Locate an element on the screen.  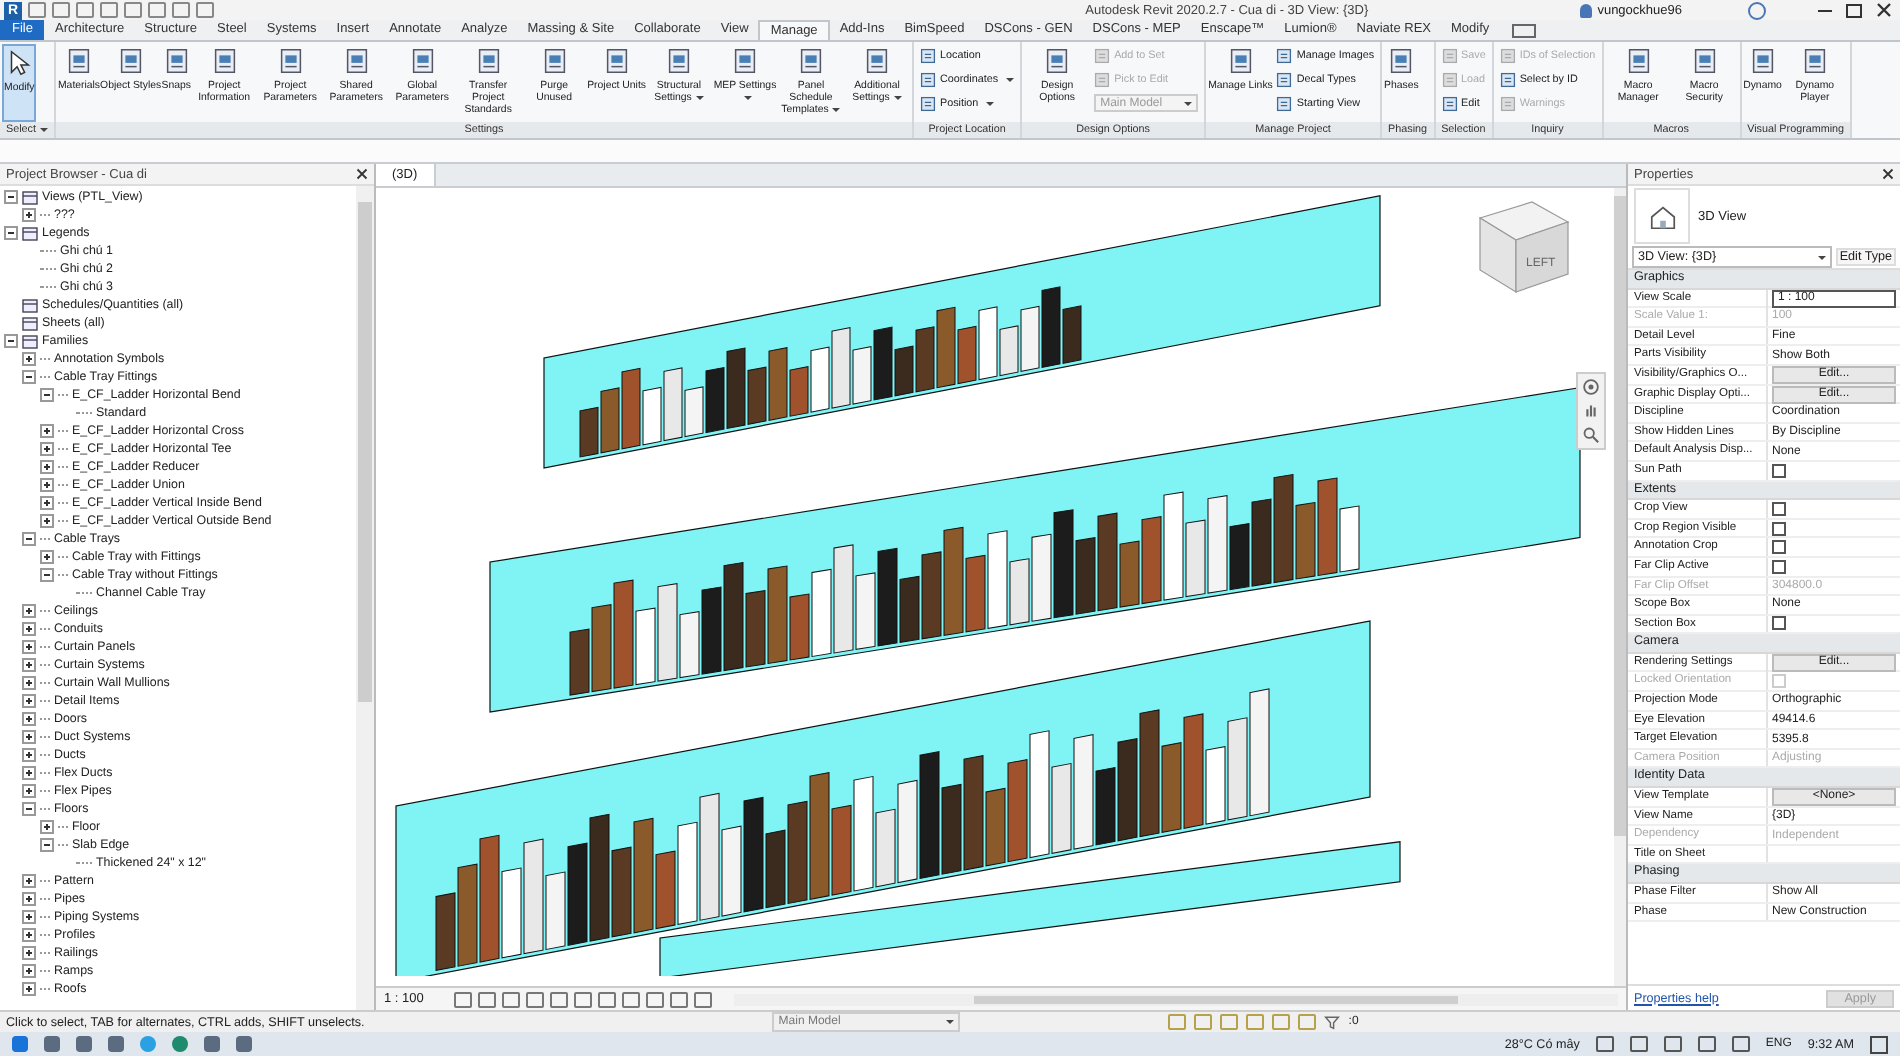
restore-icon is located at coordinates (1854, 10).